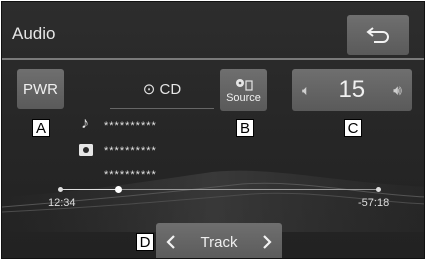 The image size is (426, 260). What do you see at coordinates (243, 98) in the screenshot?
I see `source-button-label: Source` at bounding box center [243, 98].